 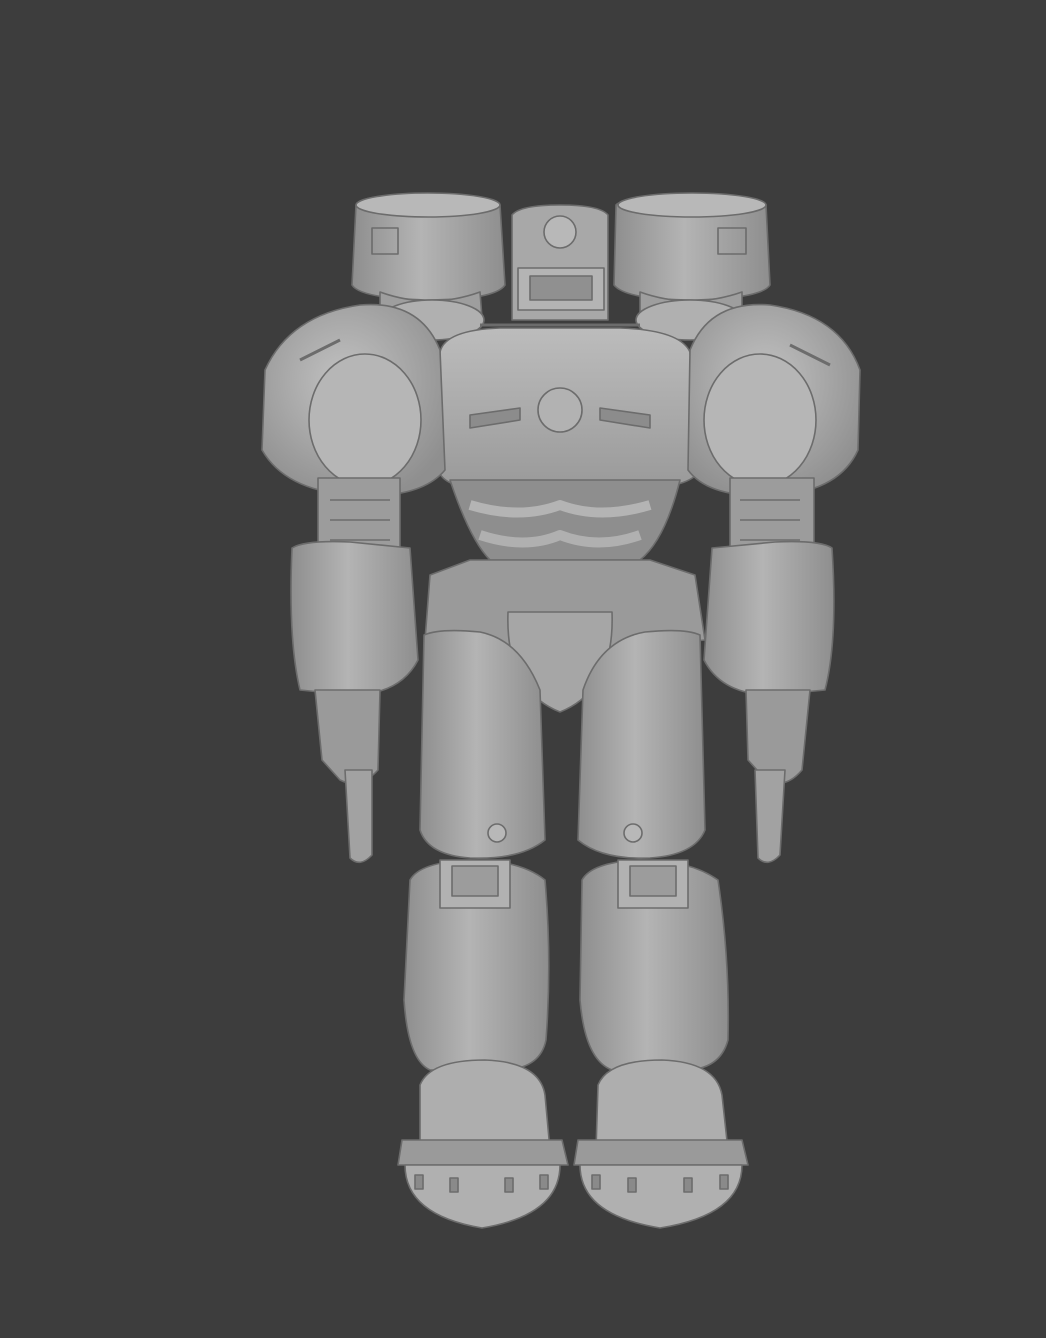 I want to click on left-thigh, so click(x=482, y=744).